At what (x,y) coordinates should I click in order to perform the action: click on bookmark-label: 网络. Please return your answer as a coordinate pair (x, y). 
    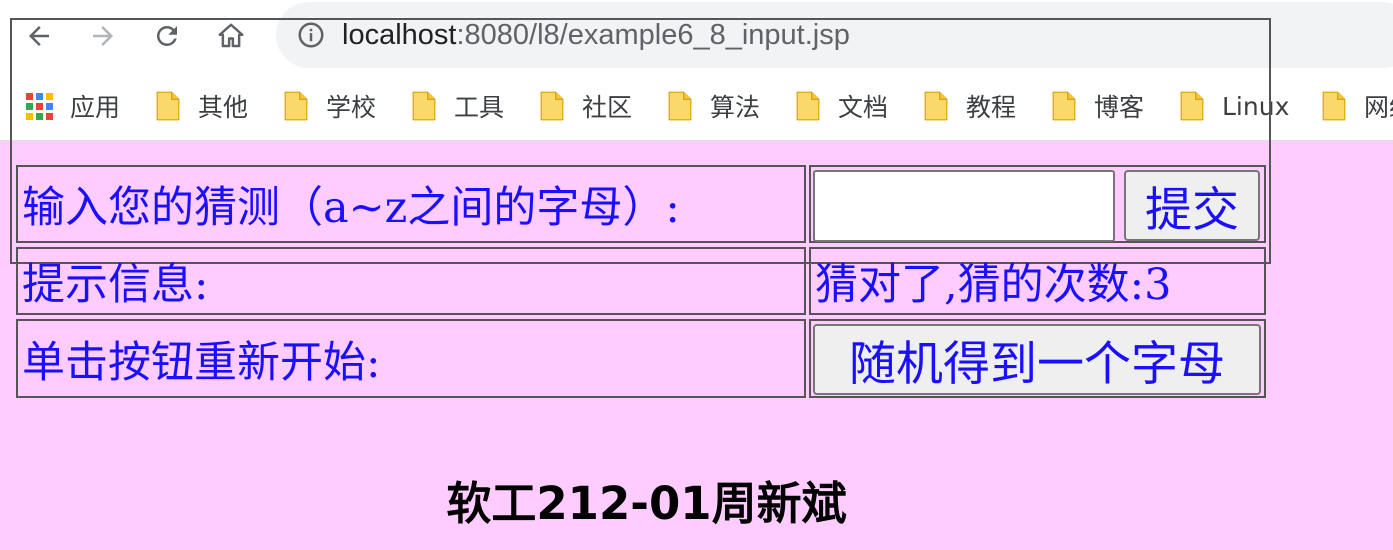
    Looking at the image, I should click on (1378, 107).